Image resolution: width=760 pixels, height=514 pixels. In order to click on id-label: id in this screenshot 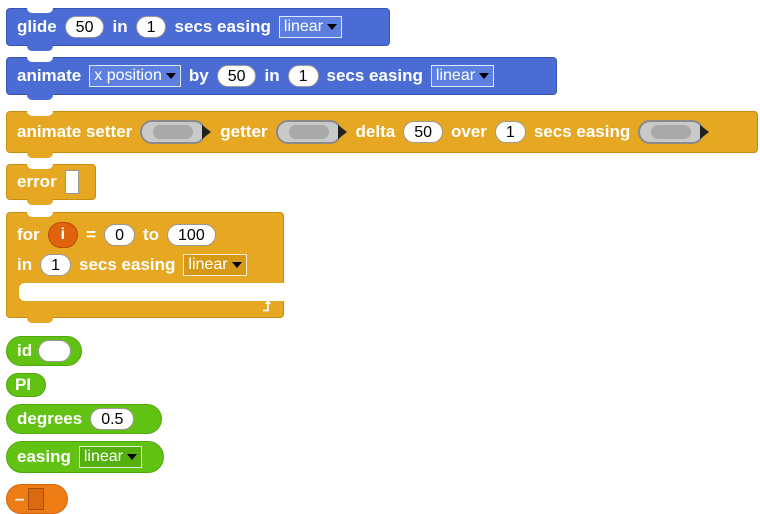, I will do `click(25, 350)`.